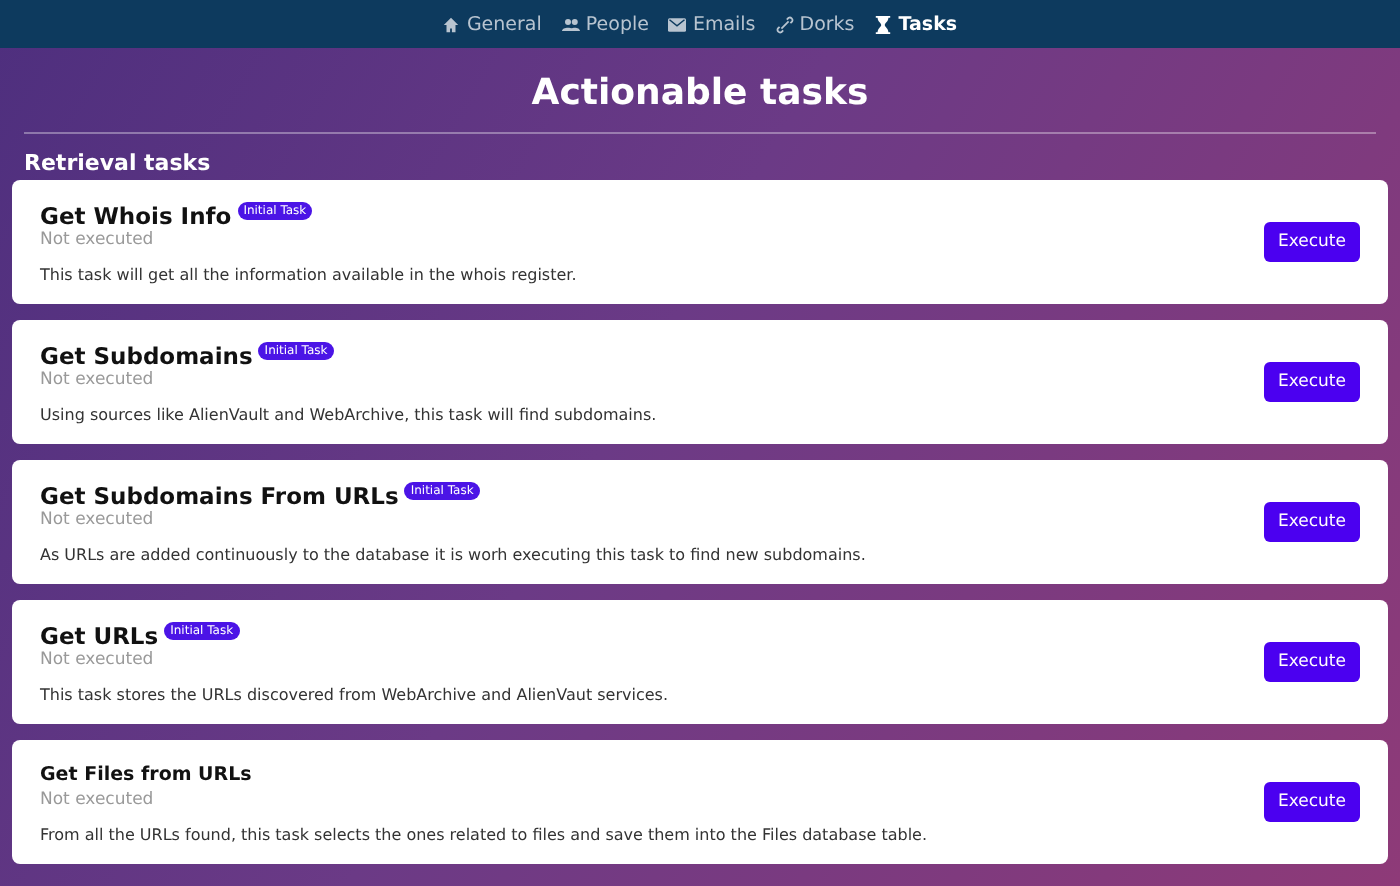  What do you see at coordinates (117, 164) in the screenshot?
I see `section-heading: Retrieval tasks` at bounding box center [117, 164].